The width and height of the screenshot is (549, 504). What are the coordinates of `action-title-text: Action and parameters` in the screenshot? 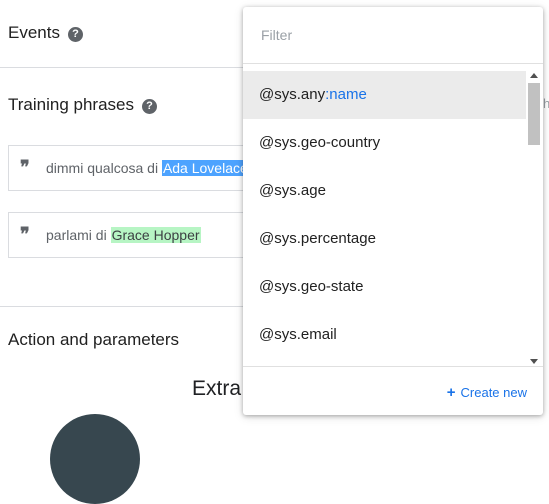 It's located at (94, 339).